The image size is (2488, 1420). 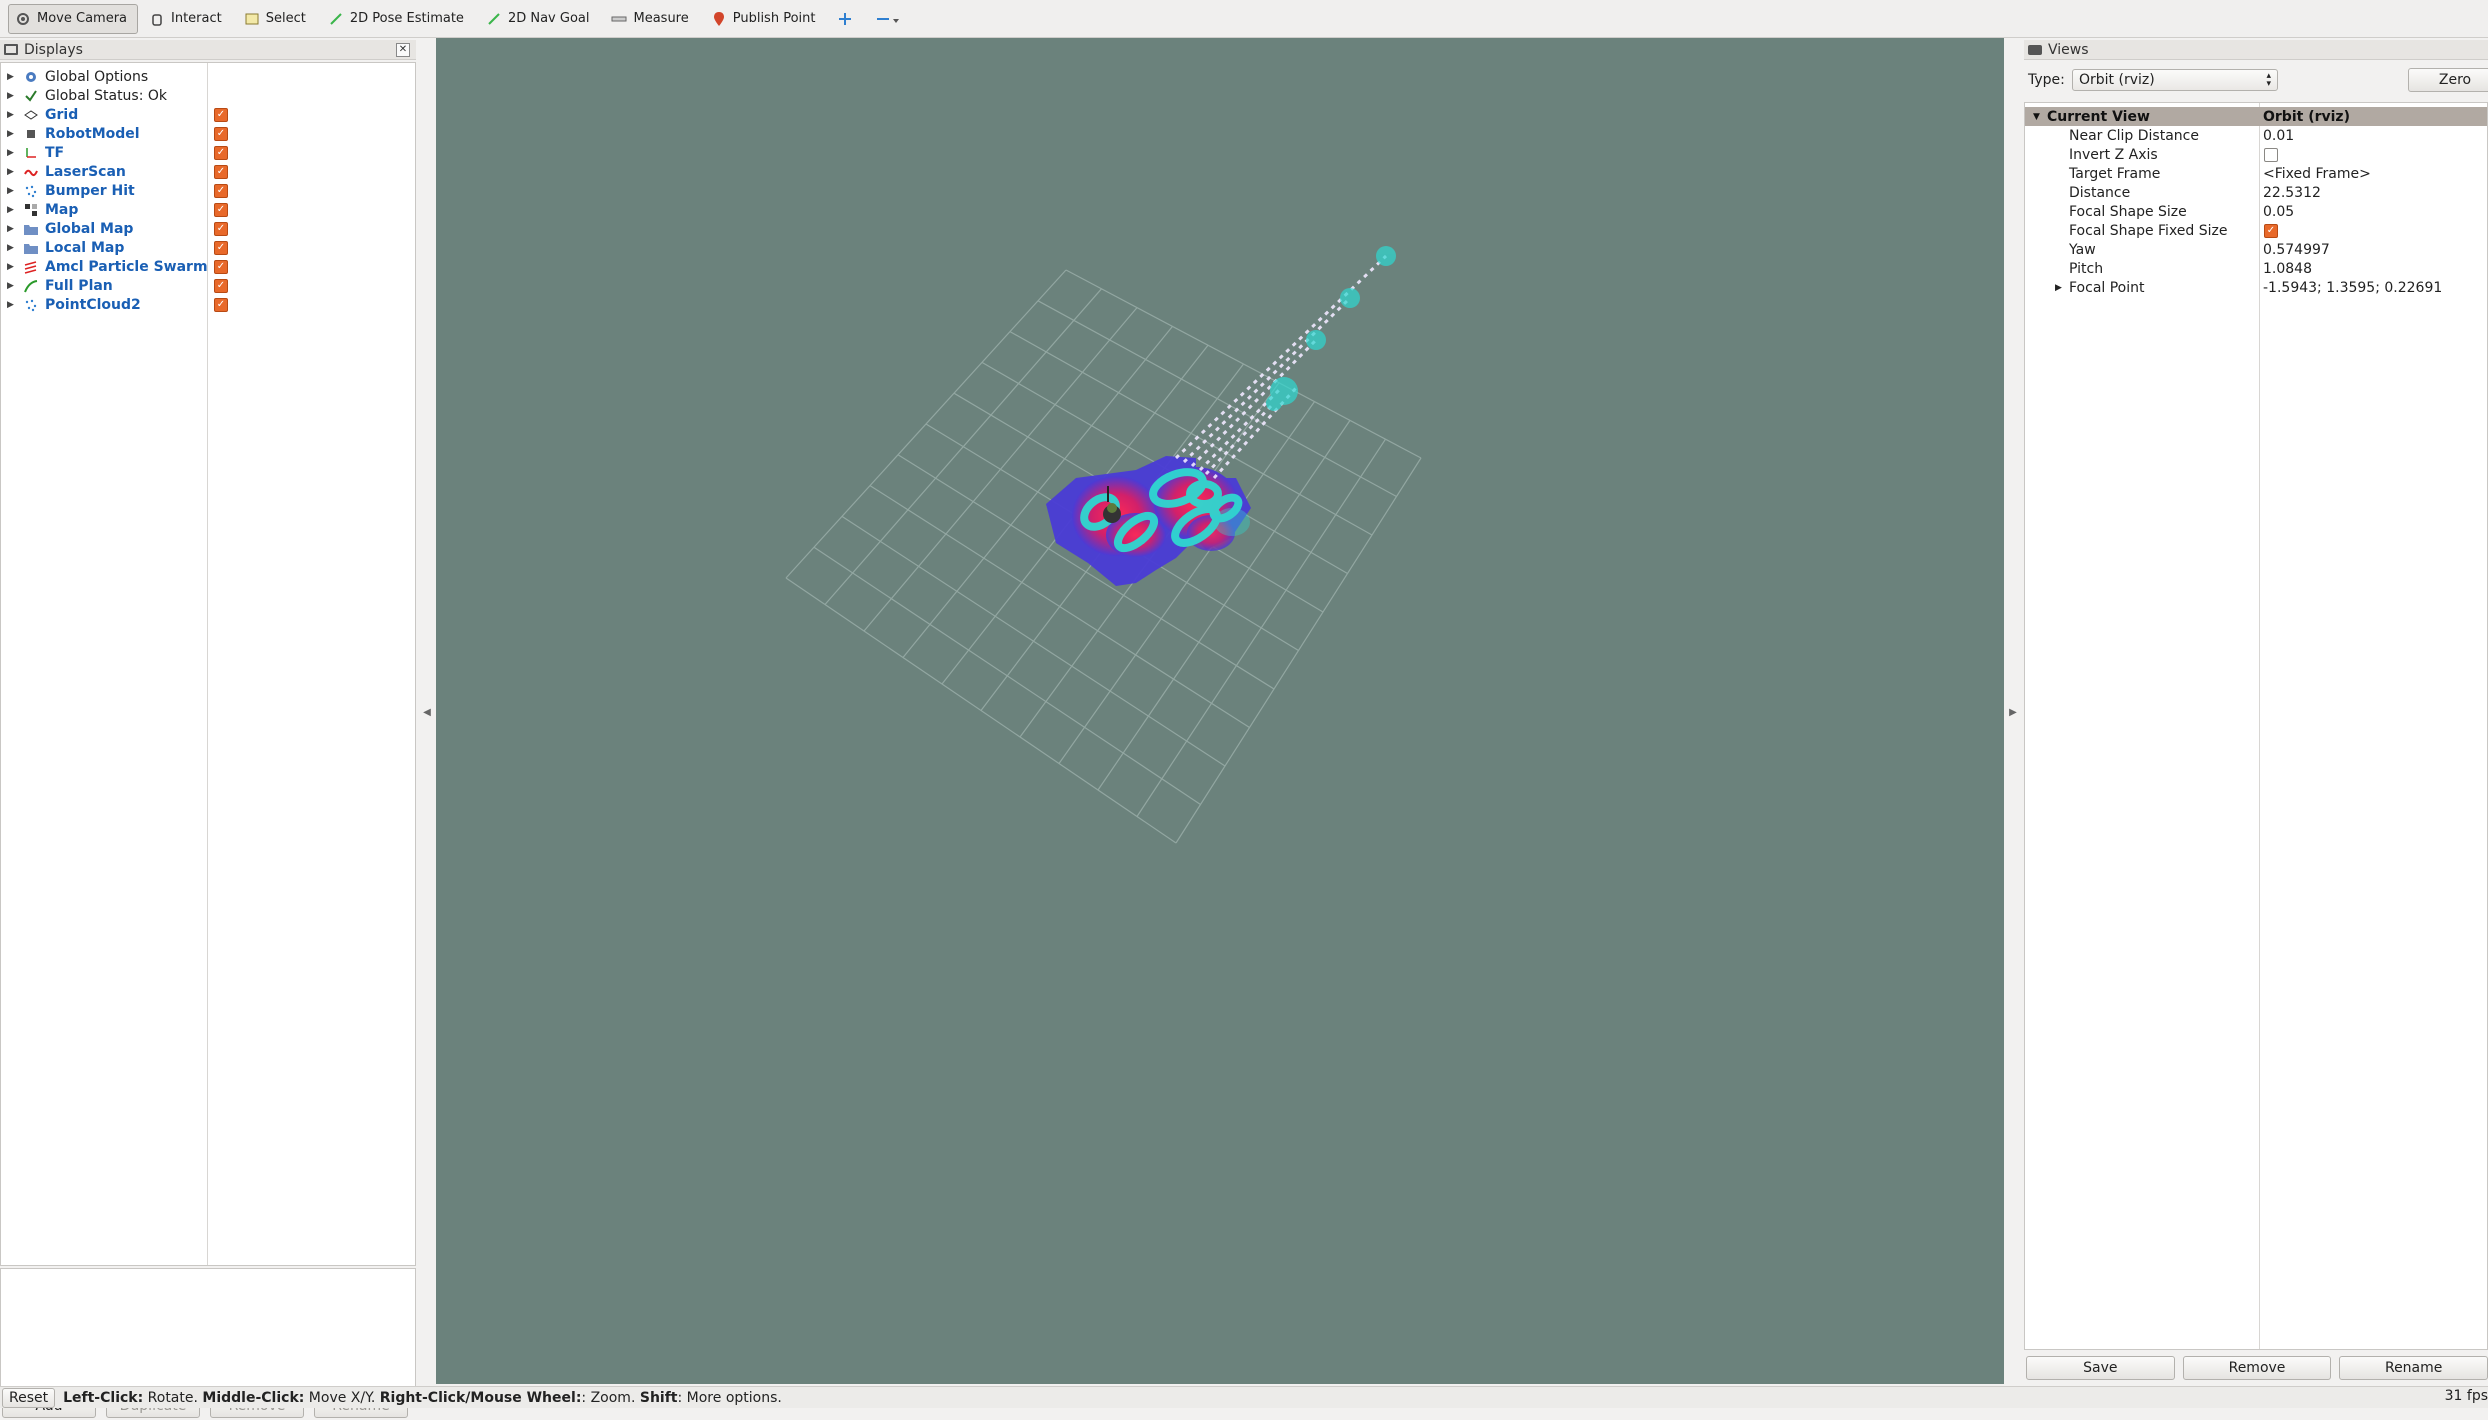 I want to click on property-value: -1.5943; 1.3595; 0.22691, so click(x=2352, y=288).